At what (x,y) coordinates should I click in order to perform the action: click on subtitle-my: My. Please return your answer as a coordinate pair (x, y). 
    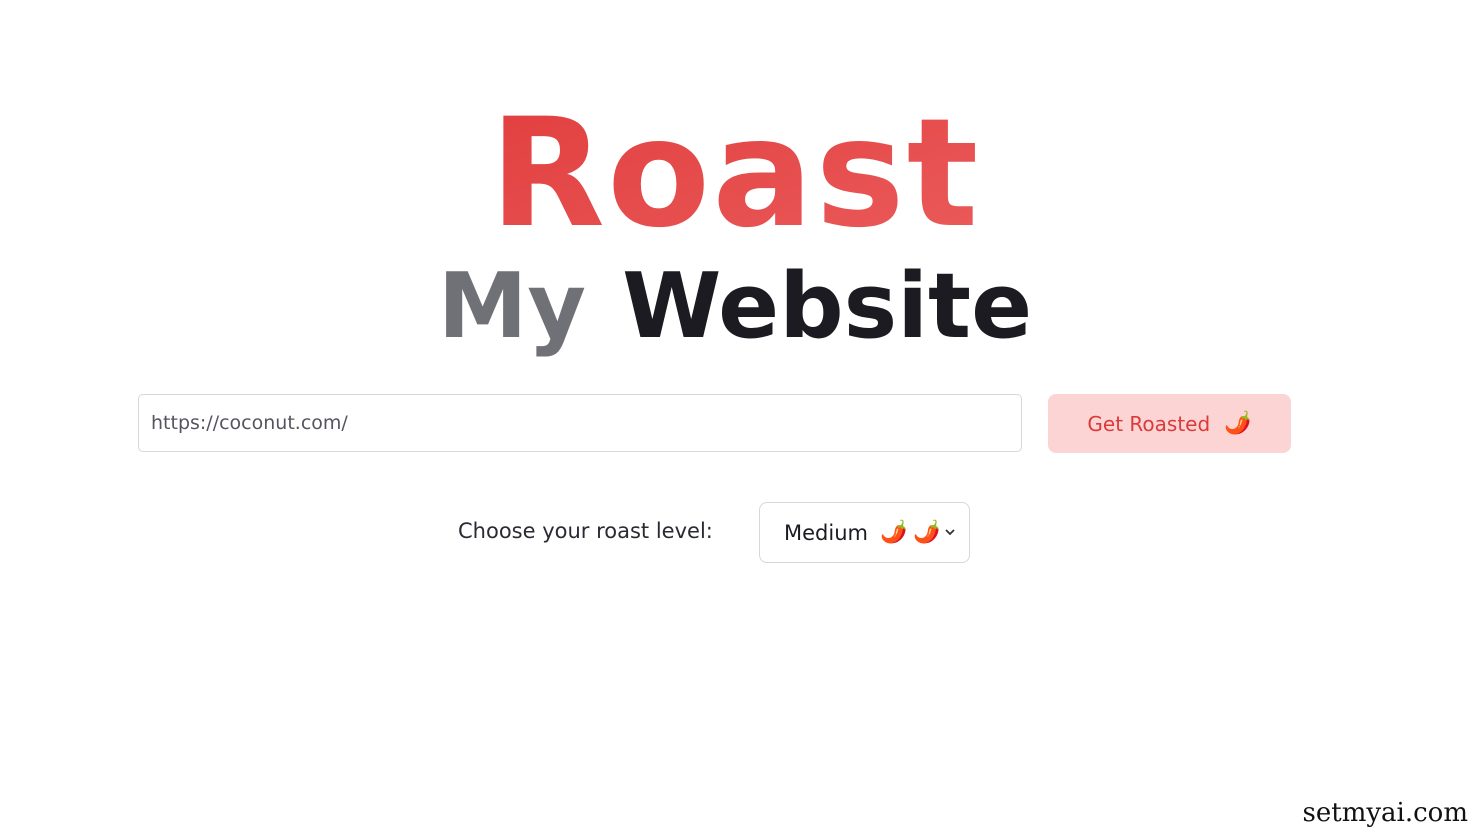
    Looking at the image, I should click on (512, 306).